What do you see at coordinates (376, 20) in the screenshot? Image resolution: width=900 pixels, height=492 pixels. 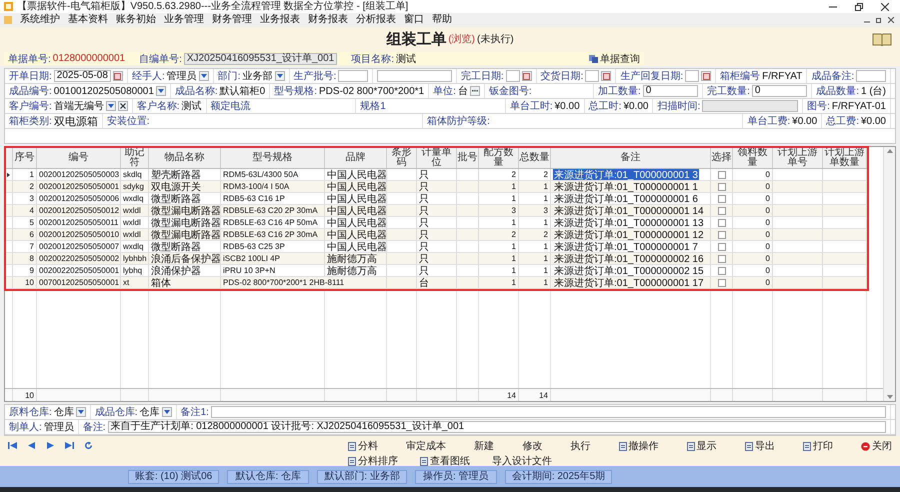 I see `menu-item: 分析报表` at bounding box center [376, 20].